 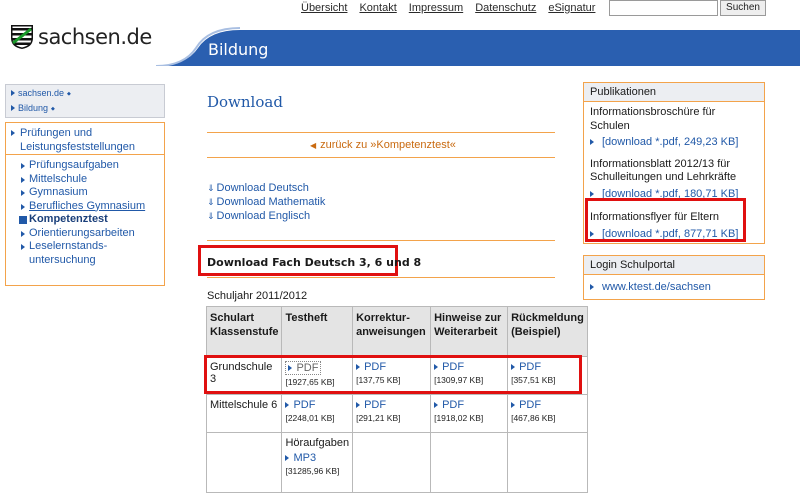 What do you see at coordinates (257, 296) in the screenshot?
I see `school-year: Schuljahr 2011/2012` at bounding box center [257, 296].